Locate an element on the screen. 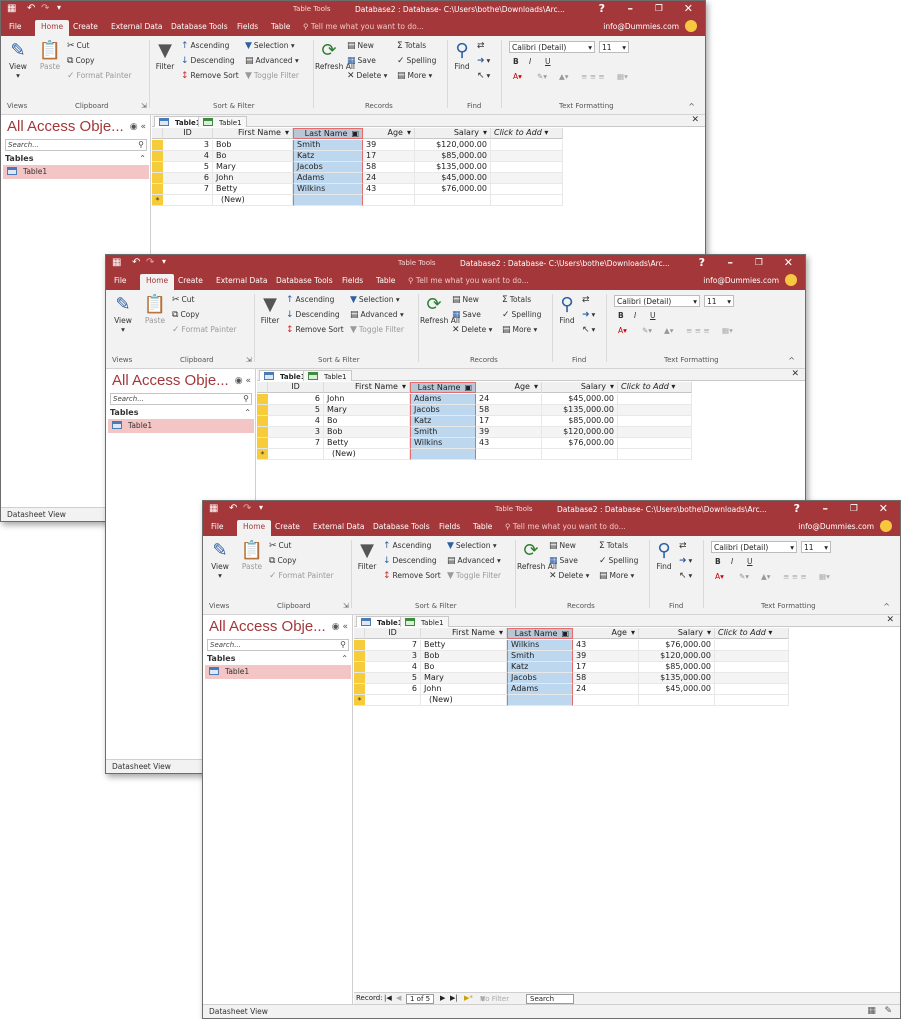 The image size is (901, 1019). select-all-corner is located at coordinates (262, 387).